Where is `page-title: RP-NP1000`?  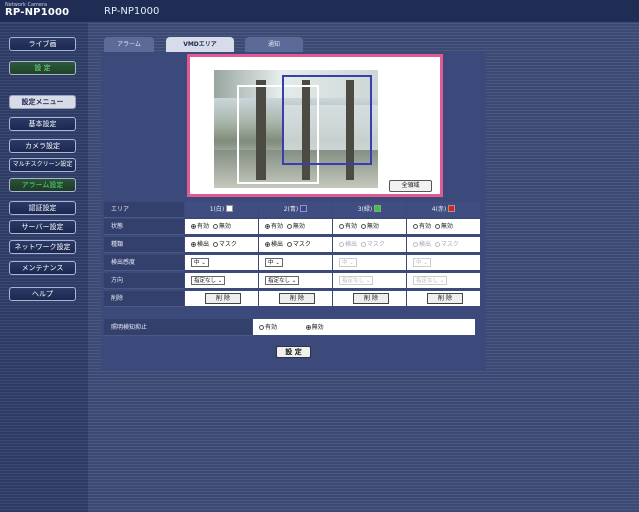 page-title: RP-NP1000 is located at coordinates (132, 11).